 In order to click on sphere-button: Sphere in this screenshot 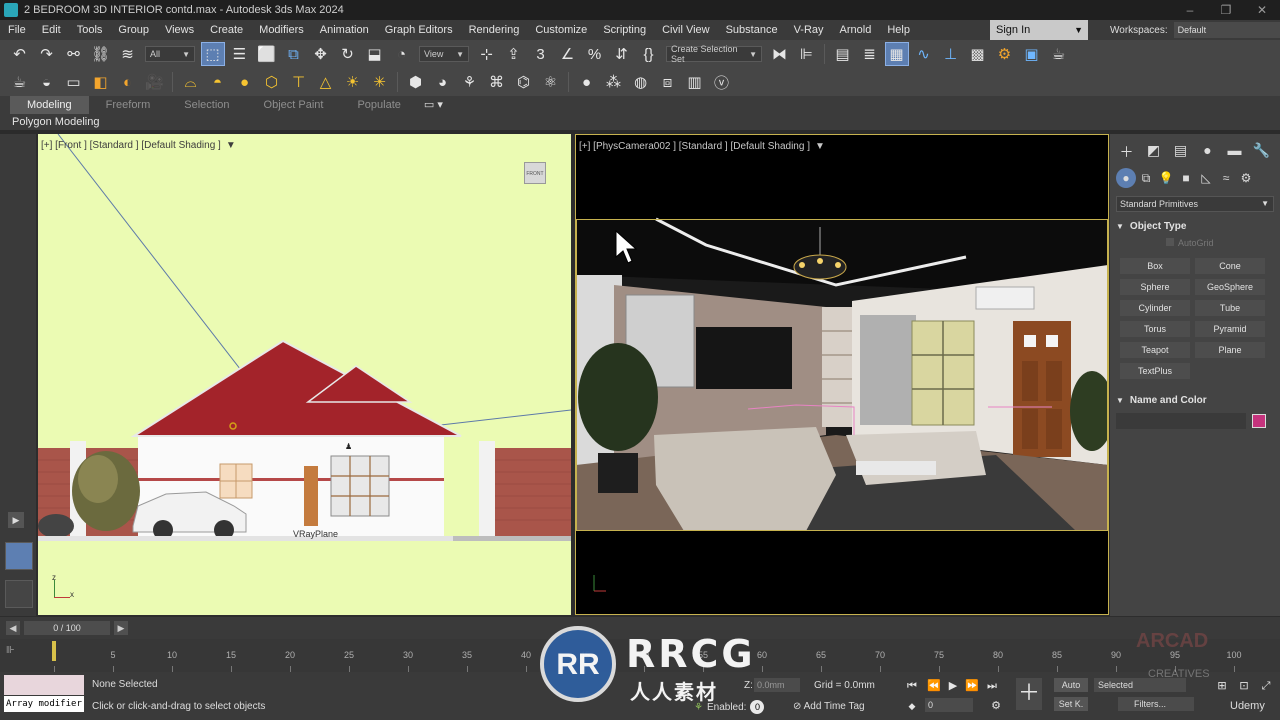, I will do `click(1155, 287)`.